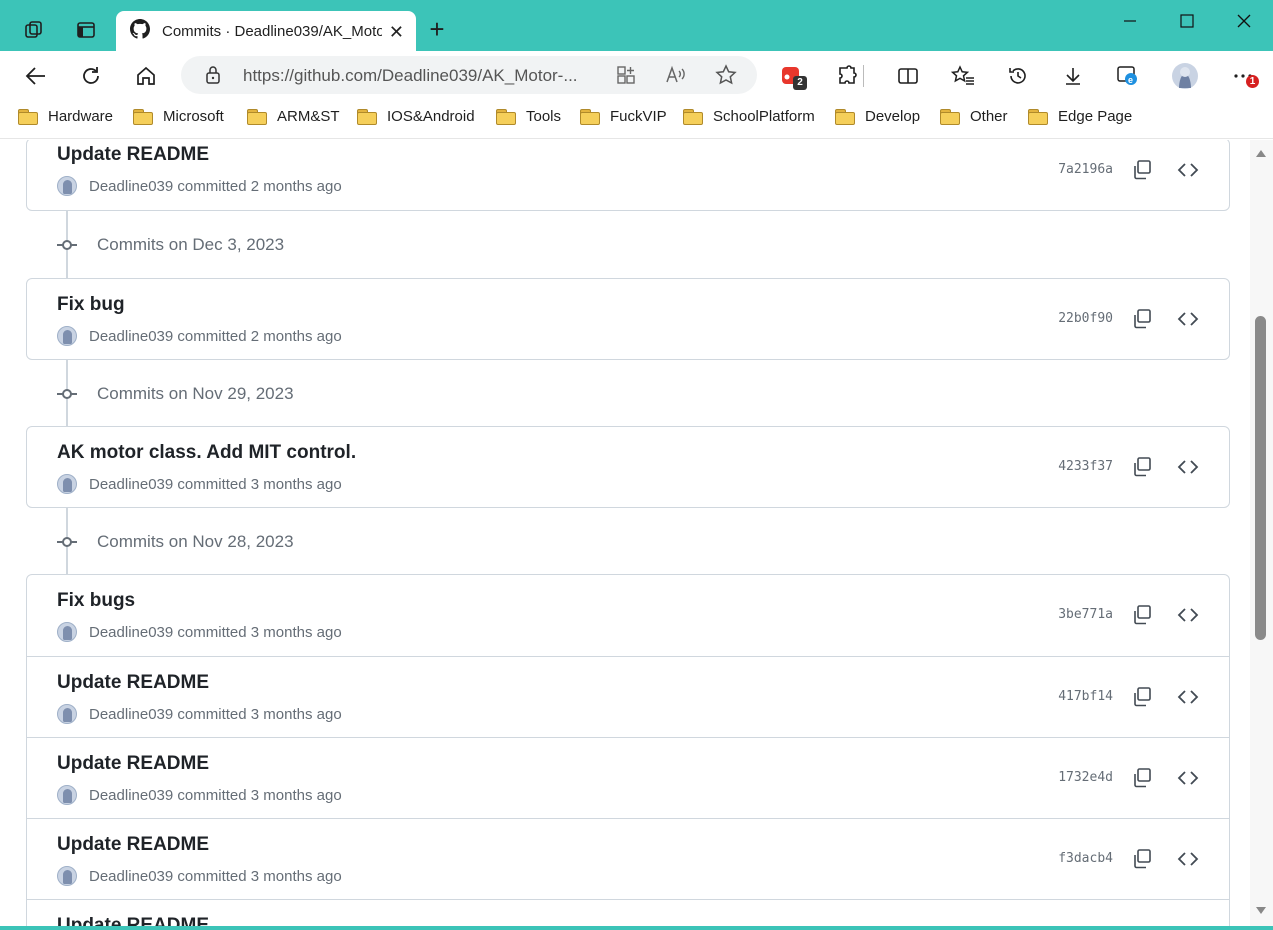  What do you see at coordinates (1260, 478) in the screenshot?
I see `scroll-thumb` at bounding box center [1260, 478].